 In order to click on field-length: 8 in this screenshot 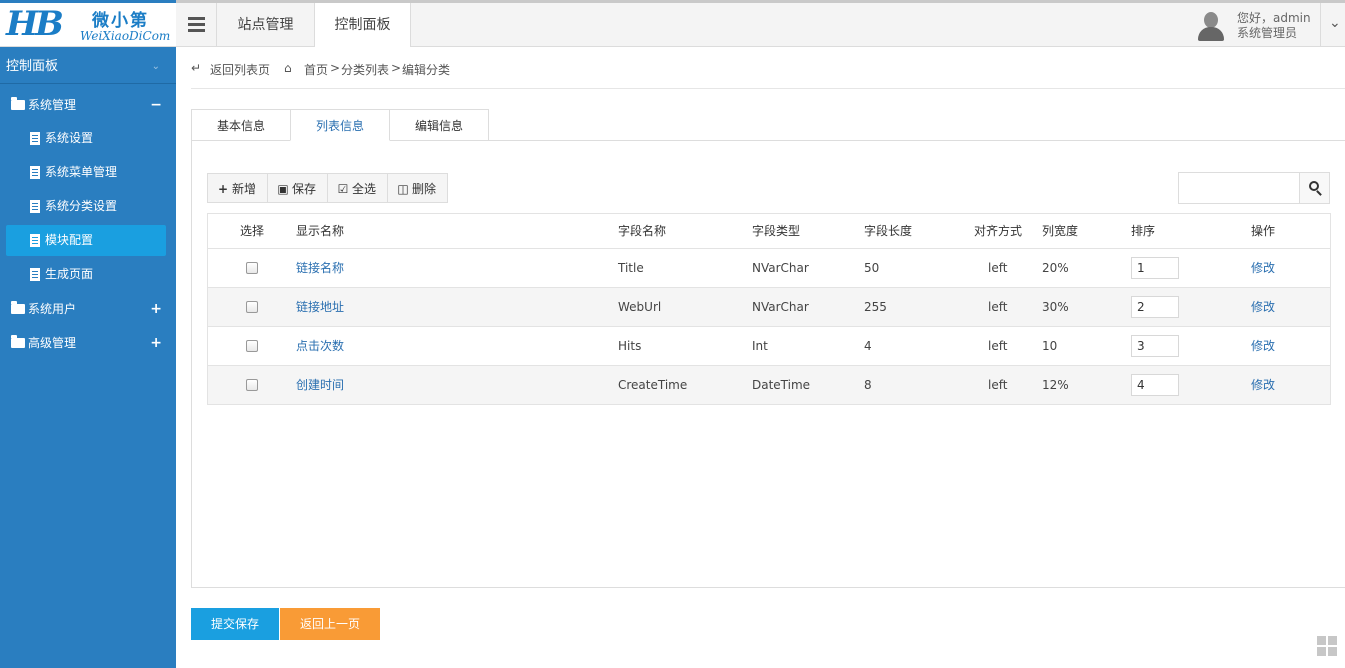, I will do `click(868, 385)`.